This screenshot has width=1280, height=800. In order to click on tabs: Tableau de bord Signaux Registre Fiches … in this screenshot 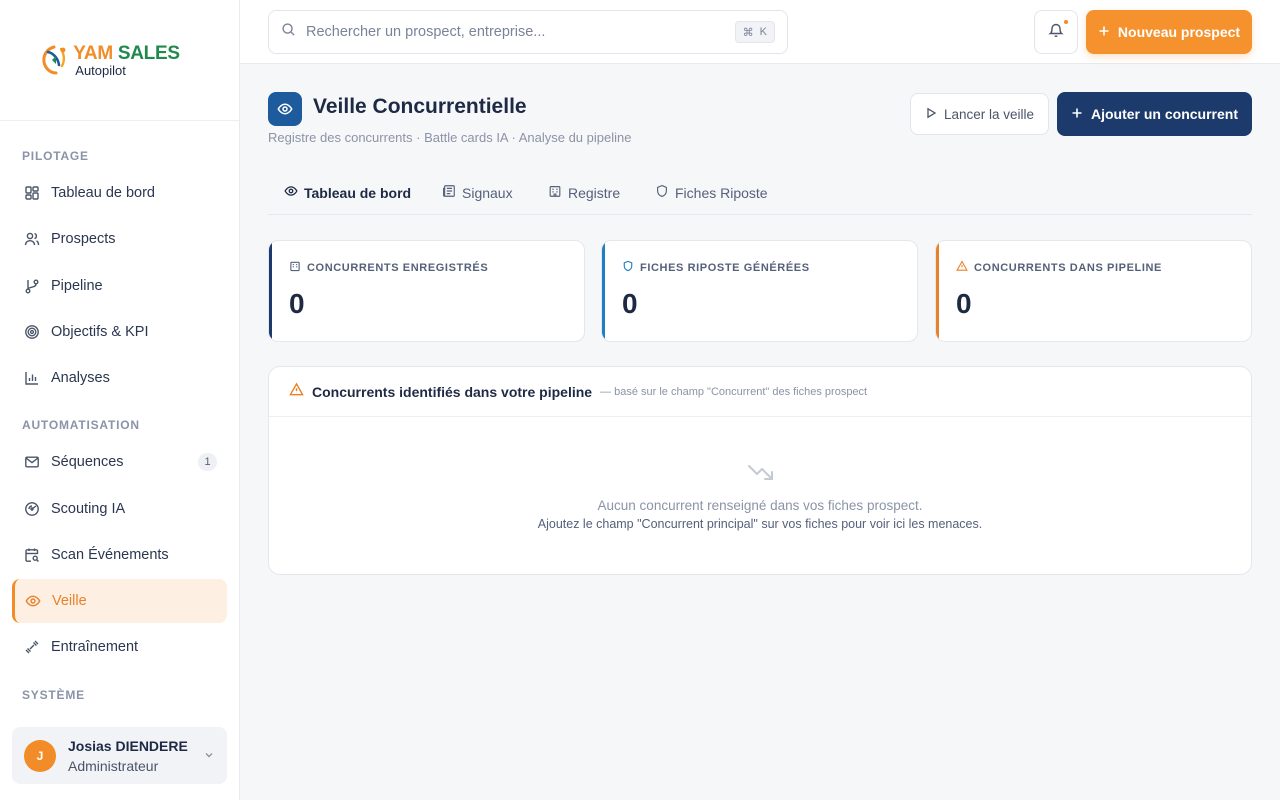, I will do `click(760, 192)`.